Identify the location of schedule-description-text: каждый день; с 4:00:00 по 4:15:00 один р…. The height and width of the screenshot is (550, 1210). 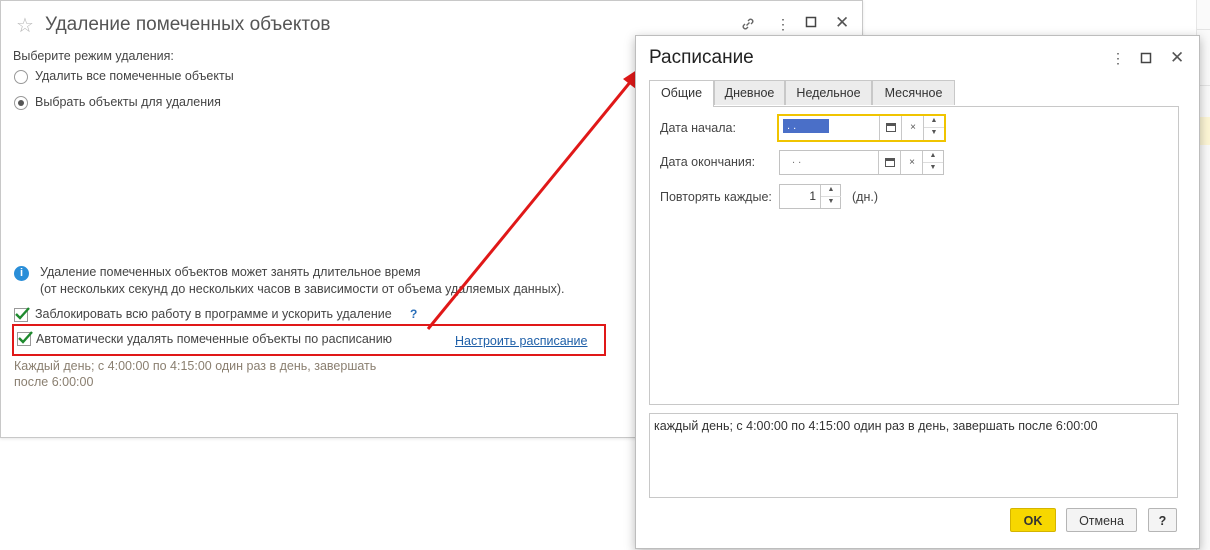
(876, 426).